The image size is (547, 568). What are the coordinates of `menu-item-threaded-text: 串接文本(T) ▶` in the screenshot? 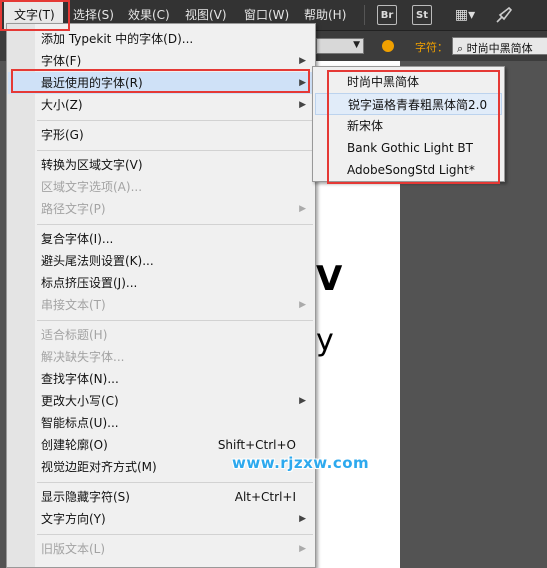 It's located at (161, 305).